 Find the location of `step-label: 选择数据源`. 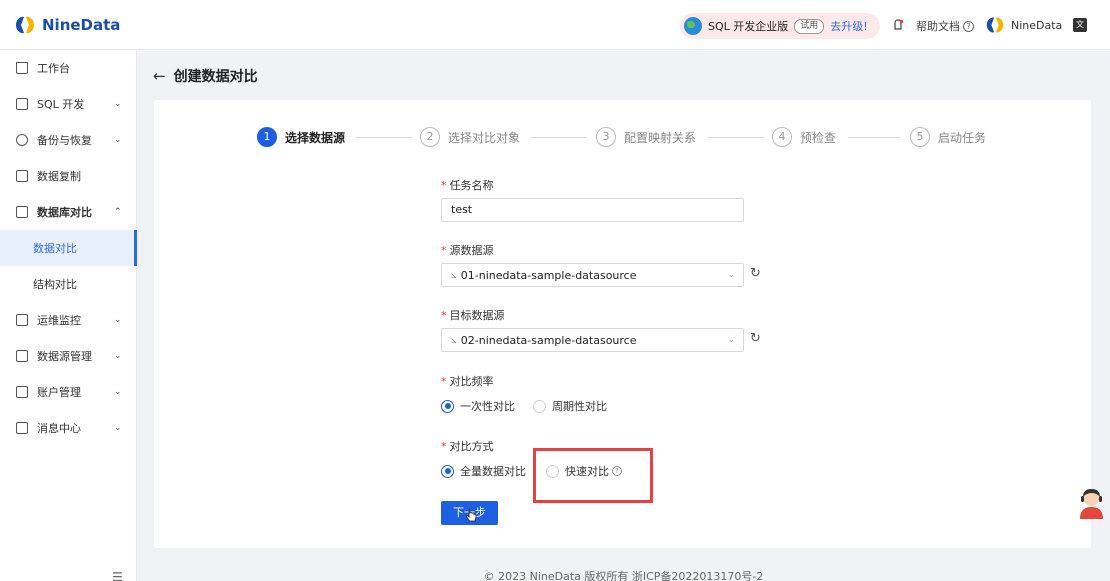

step-label: 选择数据源 is located at coordinates (315, 137).